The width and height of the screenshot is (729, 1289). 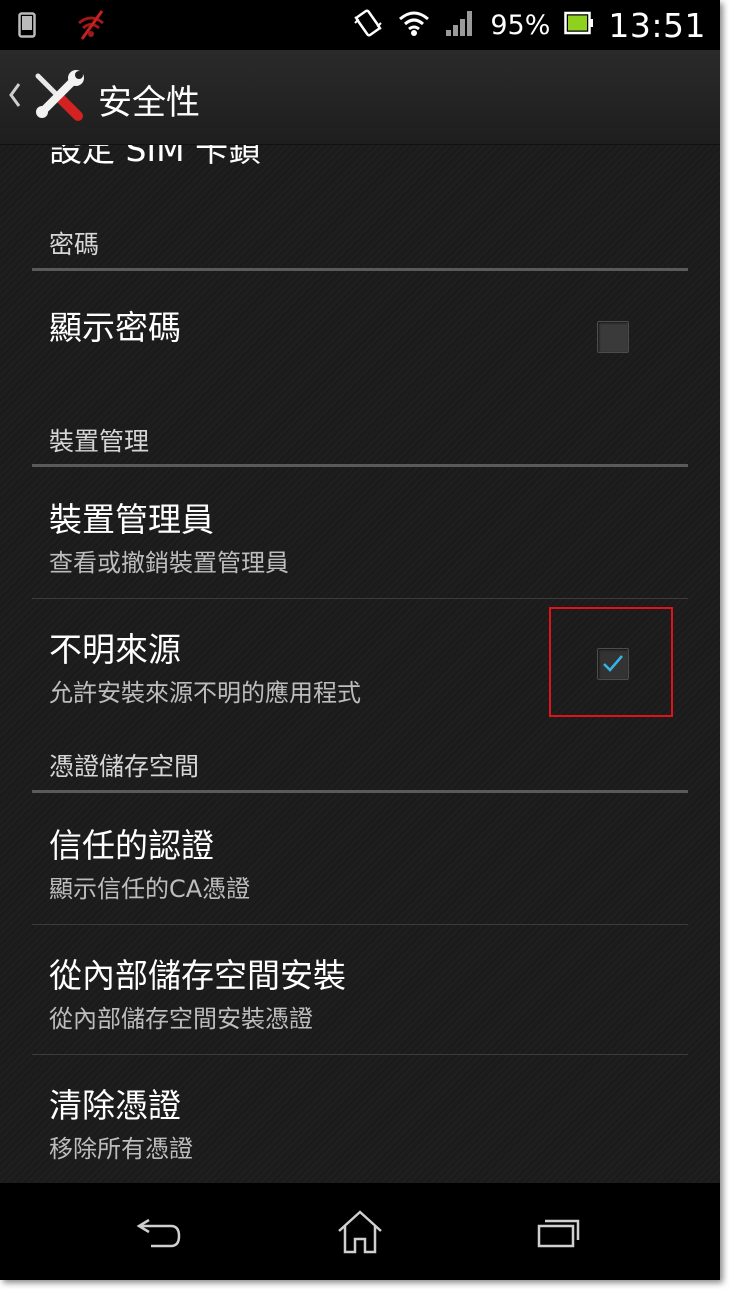 What do you see at coordinates (115, 327) in the screenshot?
I see `show-password-title: 顯示密碼` at bounding box center [115, 327].